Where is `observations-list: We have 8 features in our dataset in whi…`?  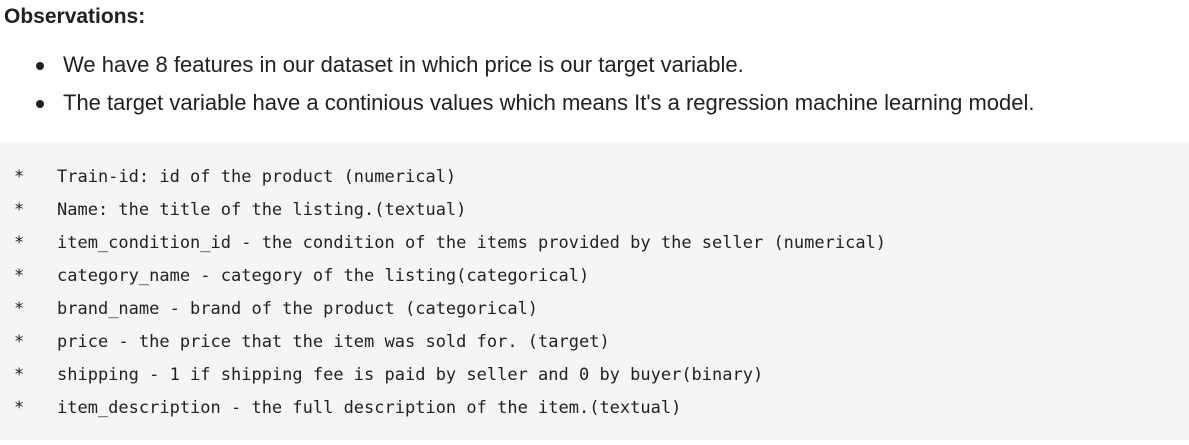 observations-list: We have 8 features in our dataset in whi… is located at coordinates (535, 88).